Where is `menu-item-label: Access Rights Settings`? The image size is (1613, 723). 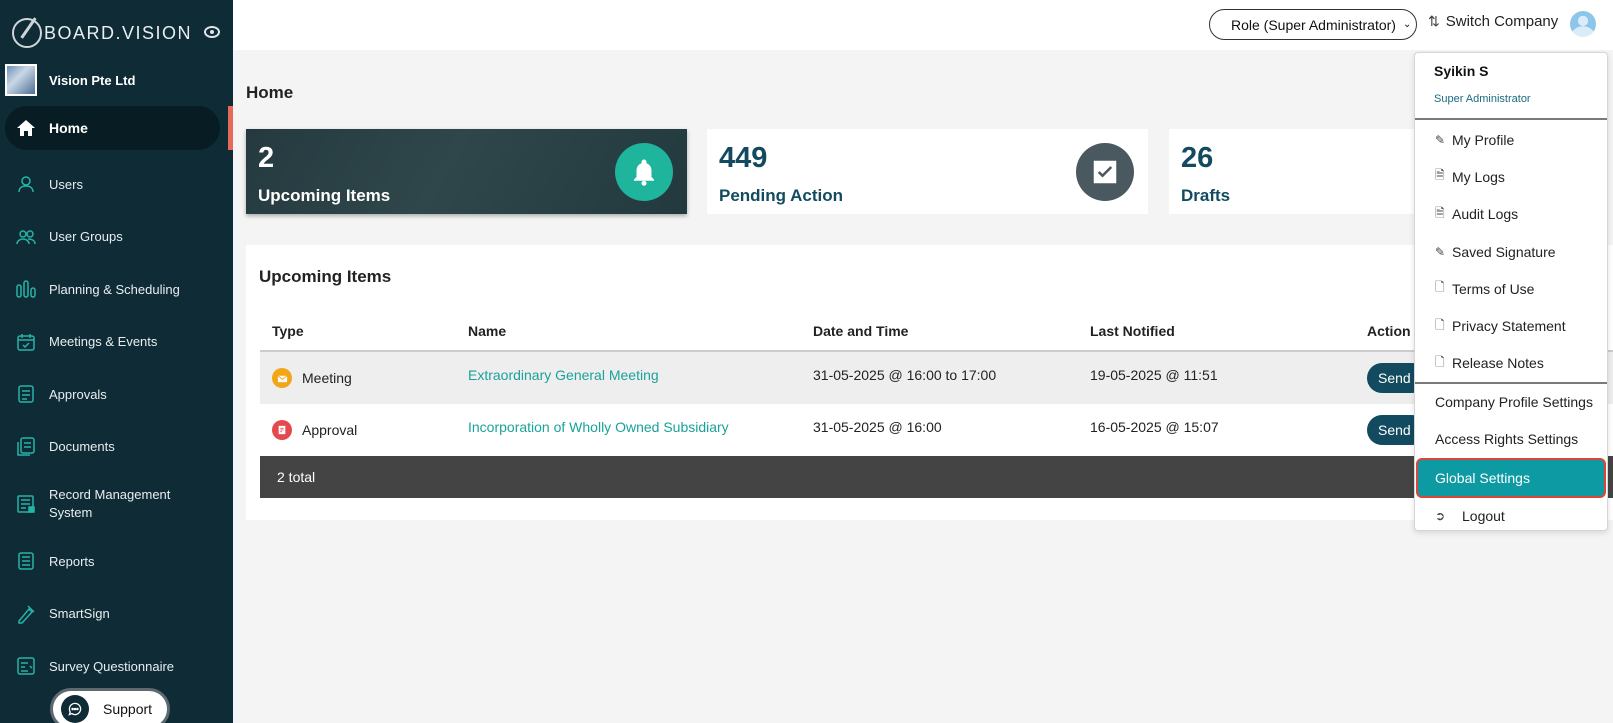
menu-item-label: Access Rights Settings is located at coordinates (1507, 438).